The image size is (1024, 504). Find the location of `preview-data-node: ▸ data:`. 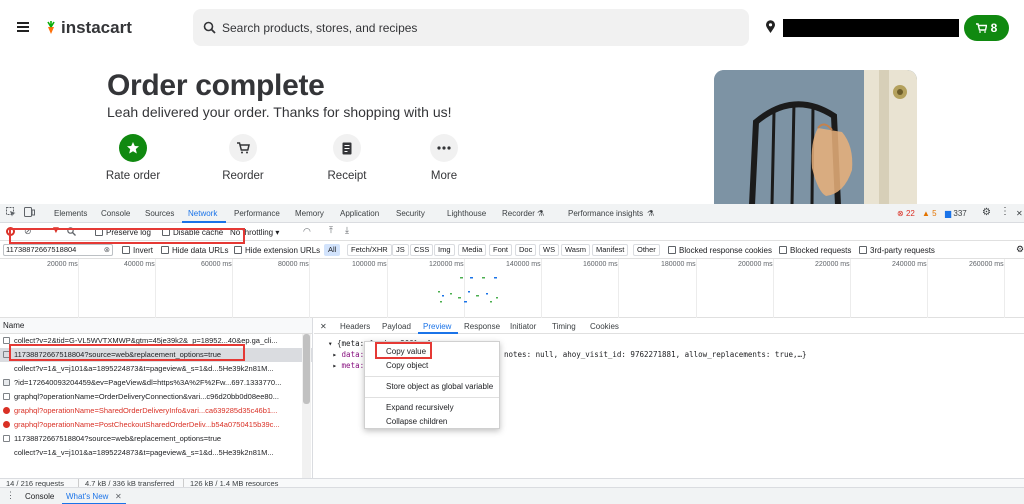

preview-data-node: ▸ data: is located at coordinates (346, 354).